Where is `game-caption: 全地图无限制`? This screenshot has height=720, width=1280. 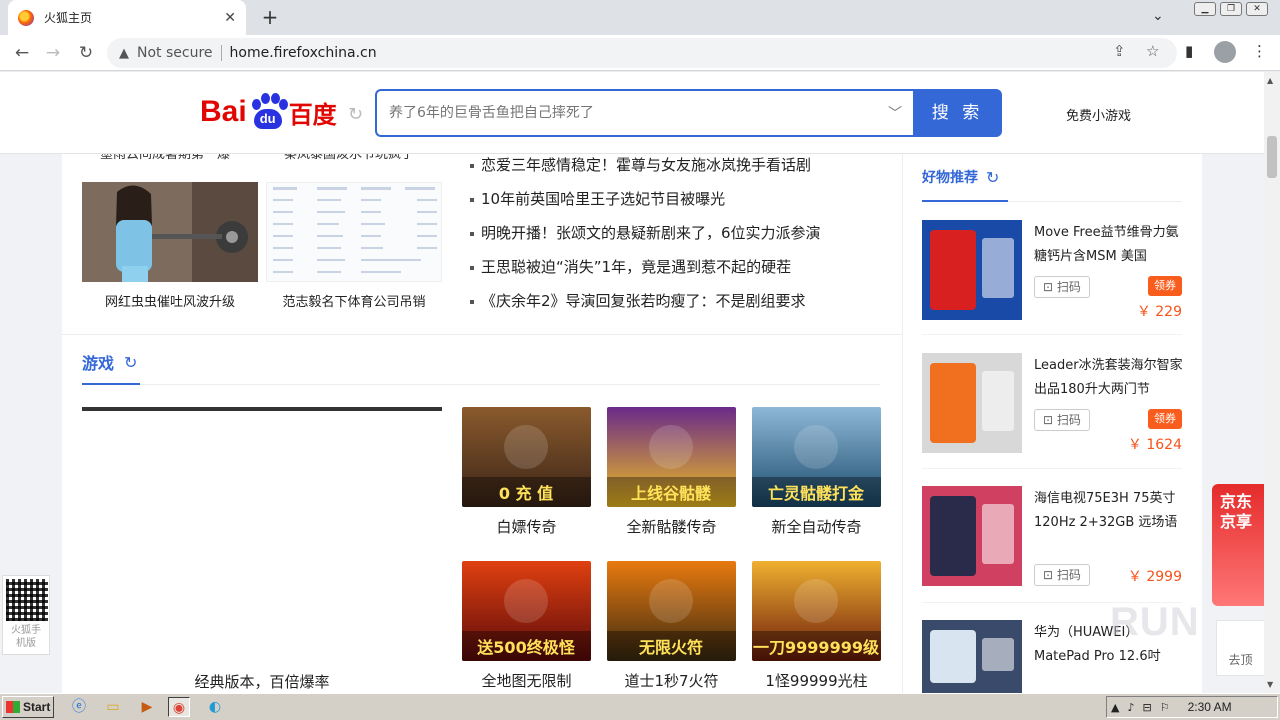
game-caption: 全地图无限制 is located at coordinates (526, 680).